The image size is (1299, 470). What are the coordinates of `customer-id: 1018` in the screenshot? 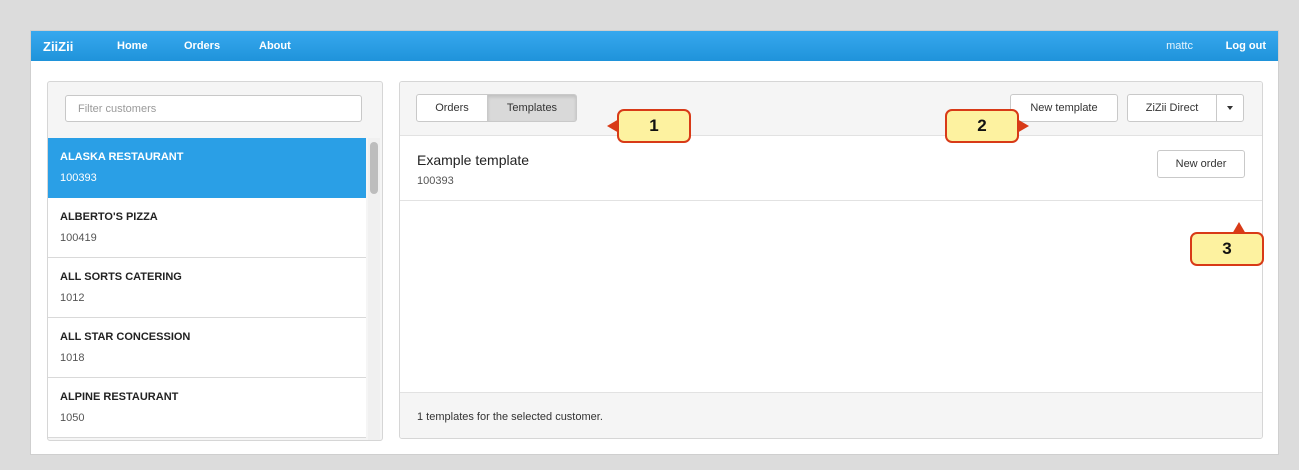 It's located at (72, 358).